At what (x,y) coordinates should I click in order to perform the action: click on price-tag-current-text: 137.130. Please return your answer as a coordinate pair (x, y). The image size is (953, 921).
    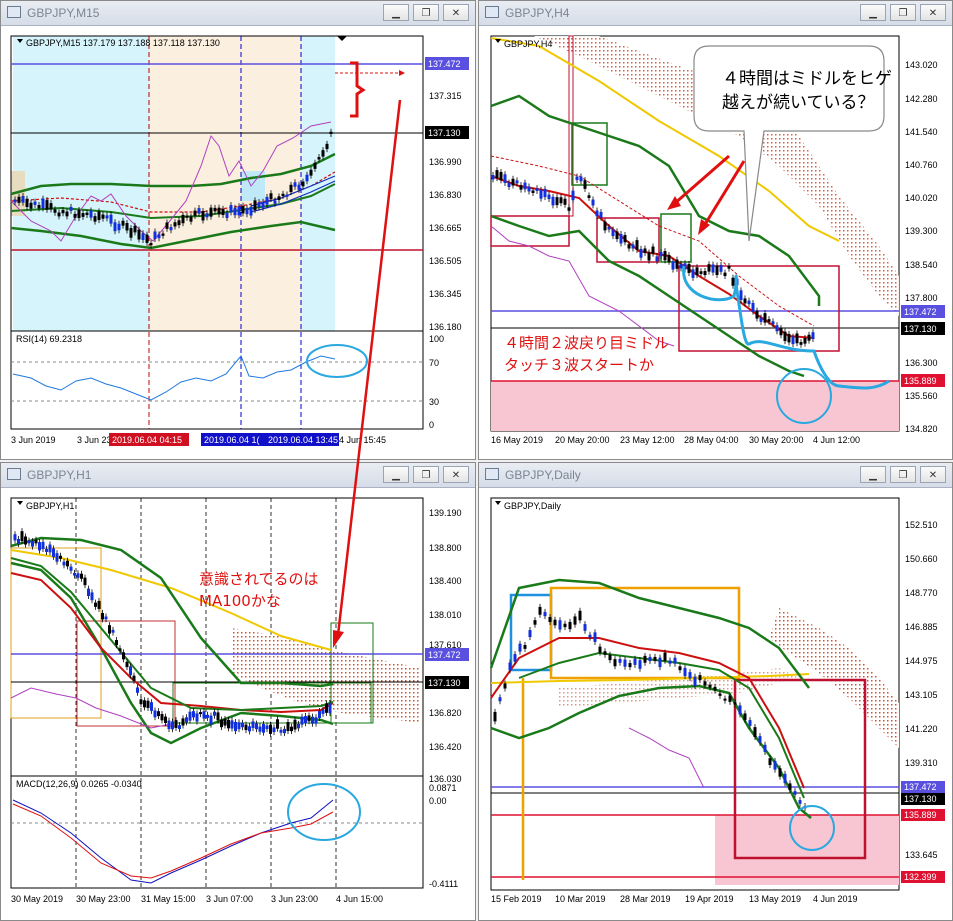
    Looking at the image, I should click on (444, 133).